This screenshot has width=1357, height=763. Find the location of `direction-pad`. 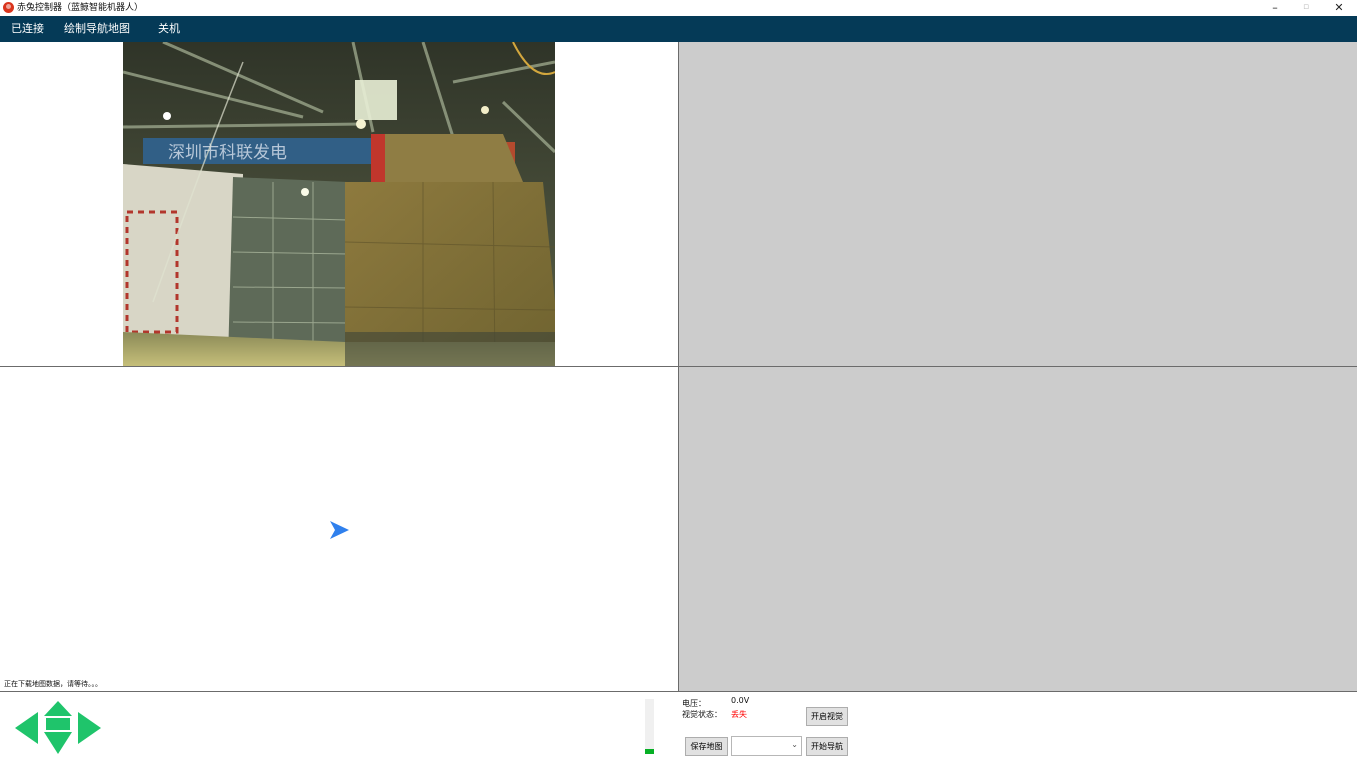

direction-pad is located at coordinates (58, 727).